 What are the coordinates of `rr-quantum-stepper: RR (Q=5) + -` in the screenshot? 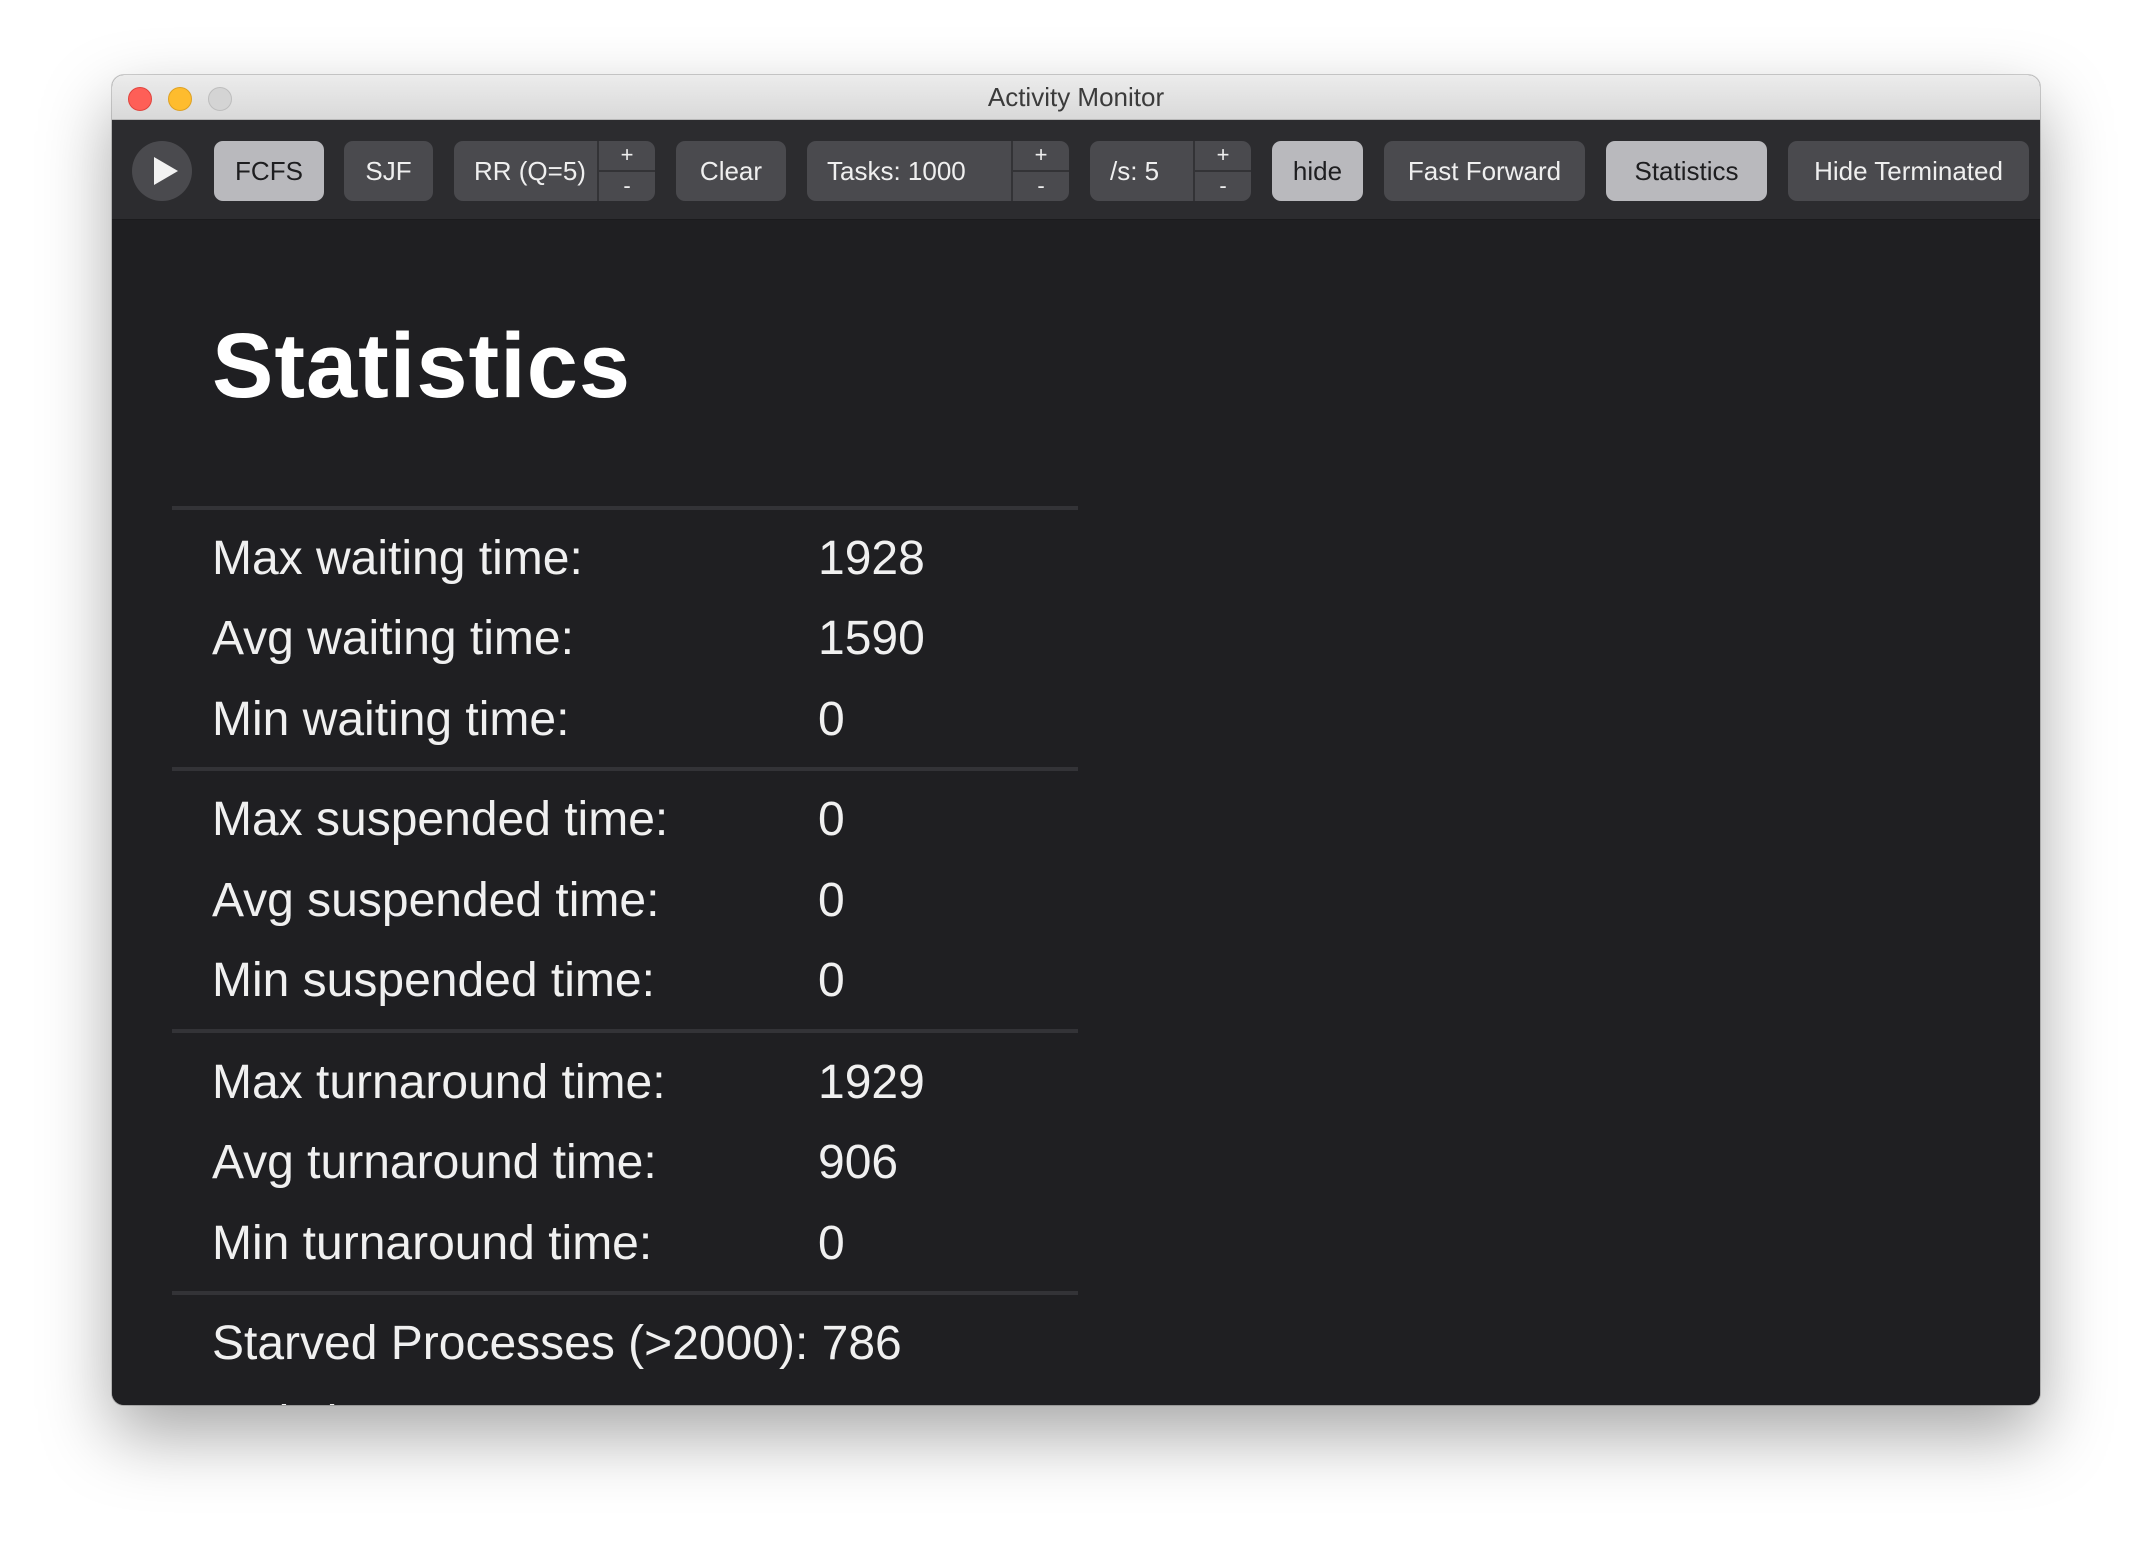 It's located at (554, 171).